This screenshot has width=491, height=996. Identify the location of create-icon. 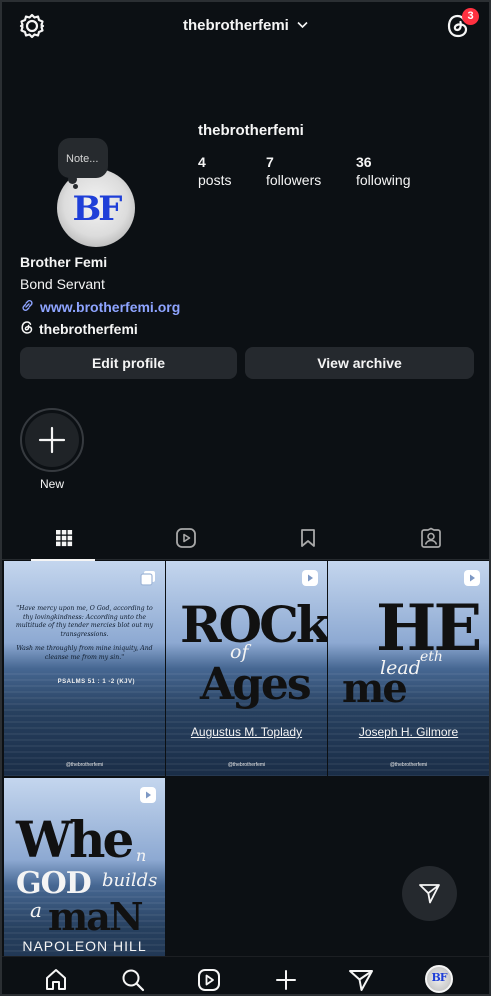
(286, 980).